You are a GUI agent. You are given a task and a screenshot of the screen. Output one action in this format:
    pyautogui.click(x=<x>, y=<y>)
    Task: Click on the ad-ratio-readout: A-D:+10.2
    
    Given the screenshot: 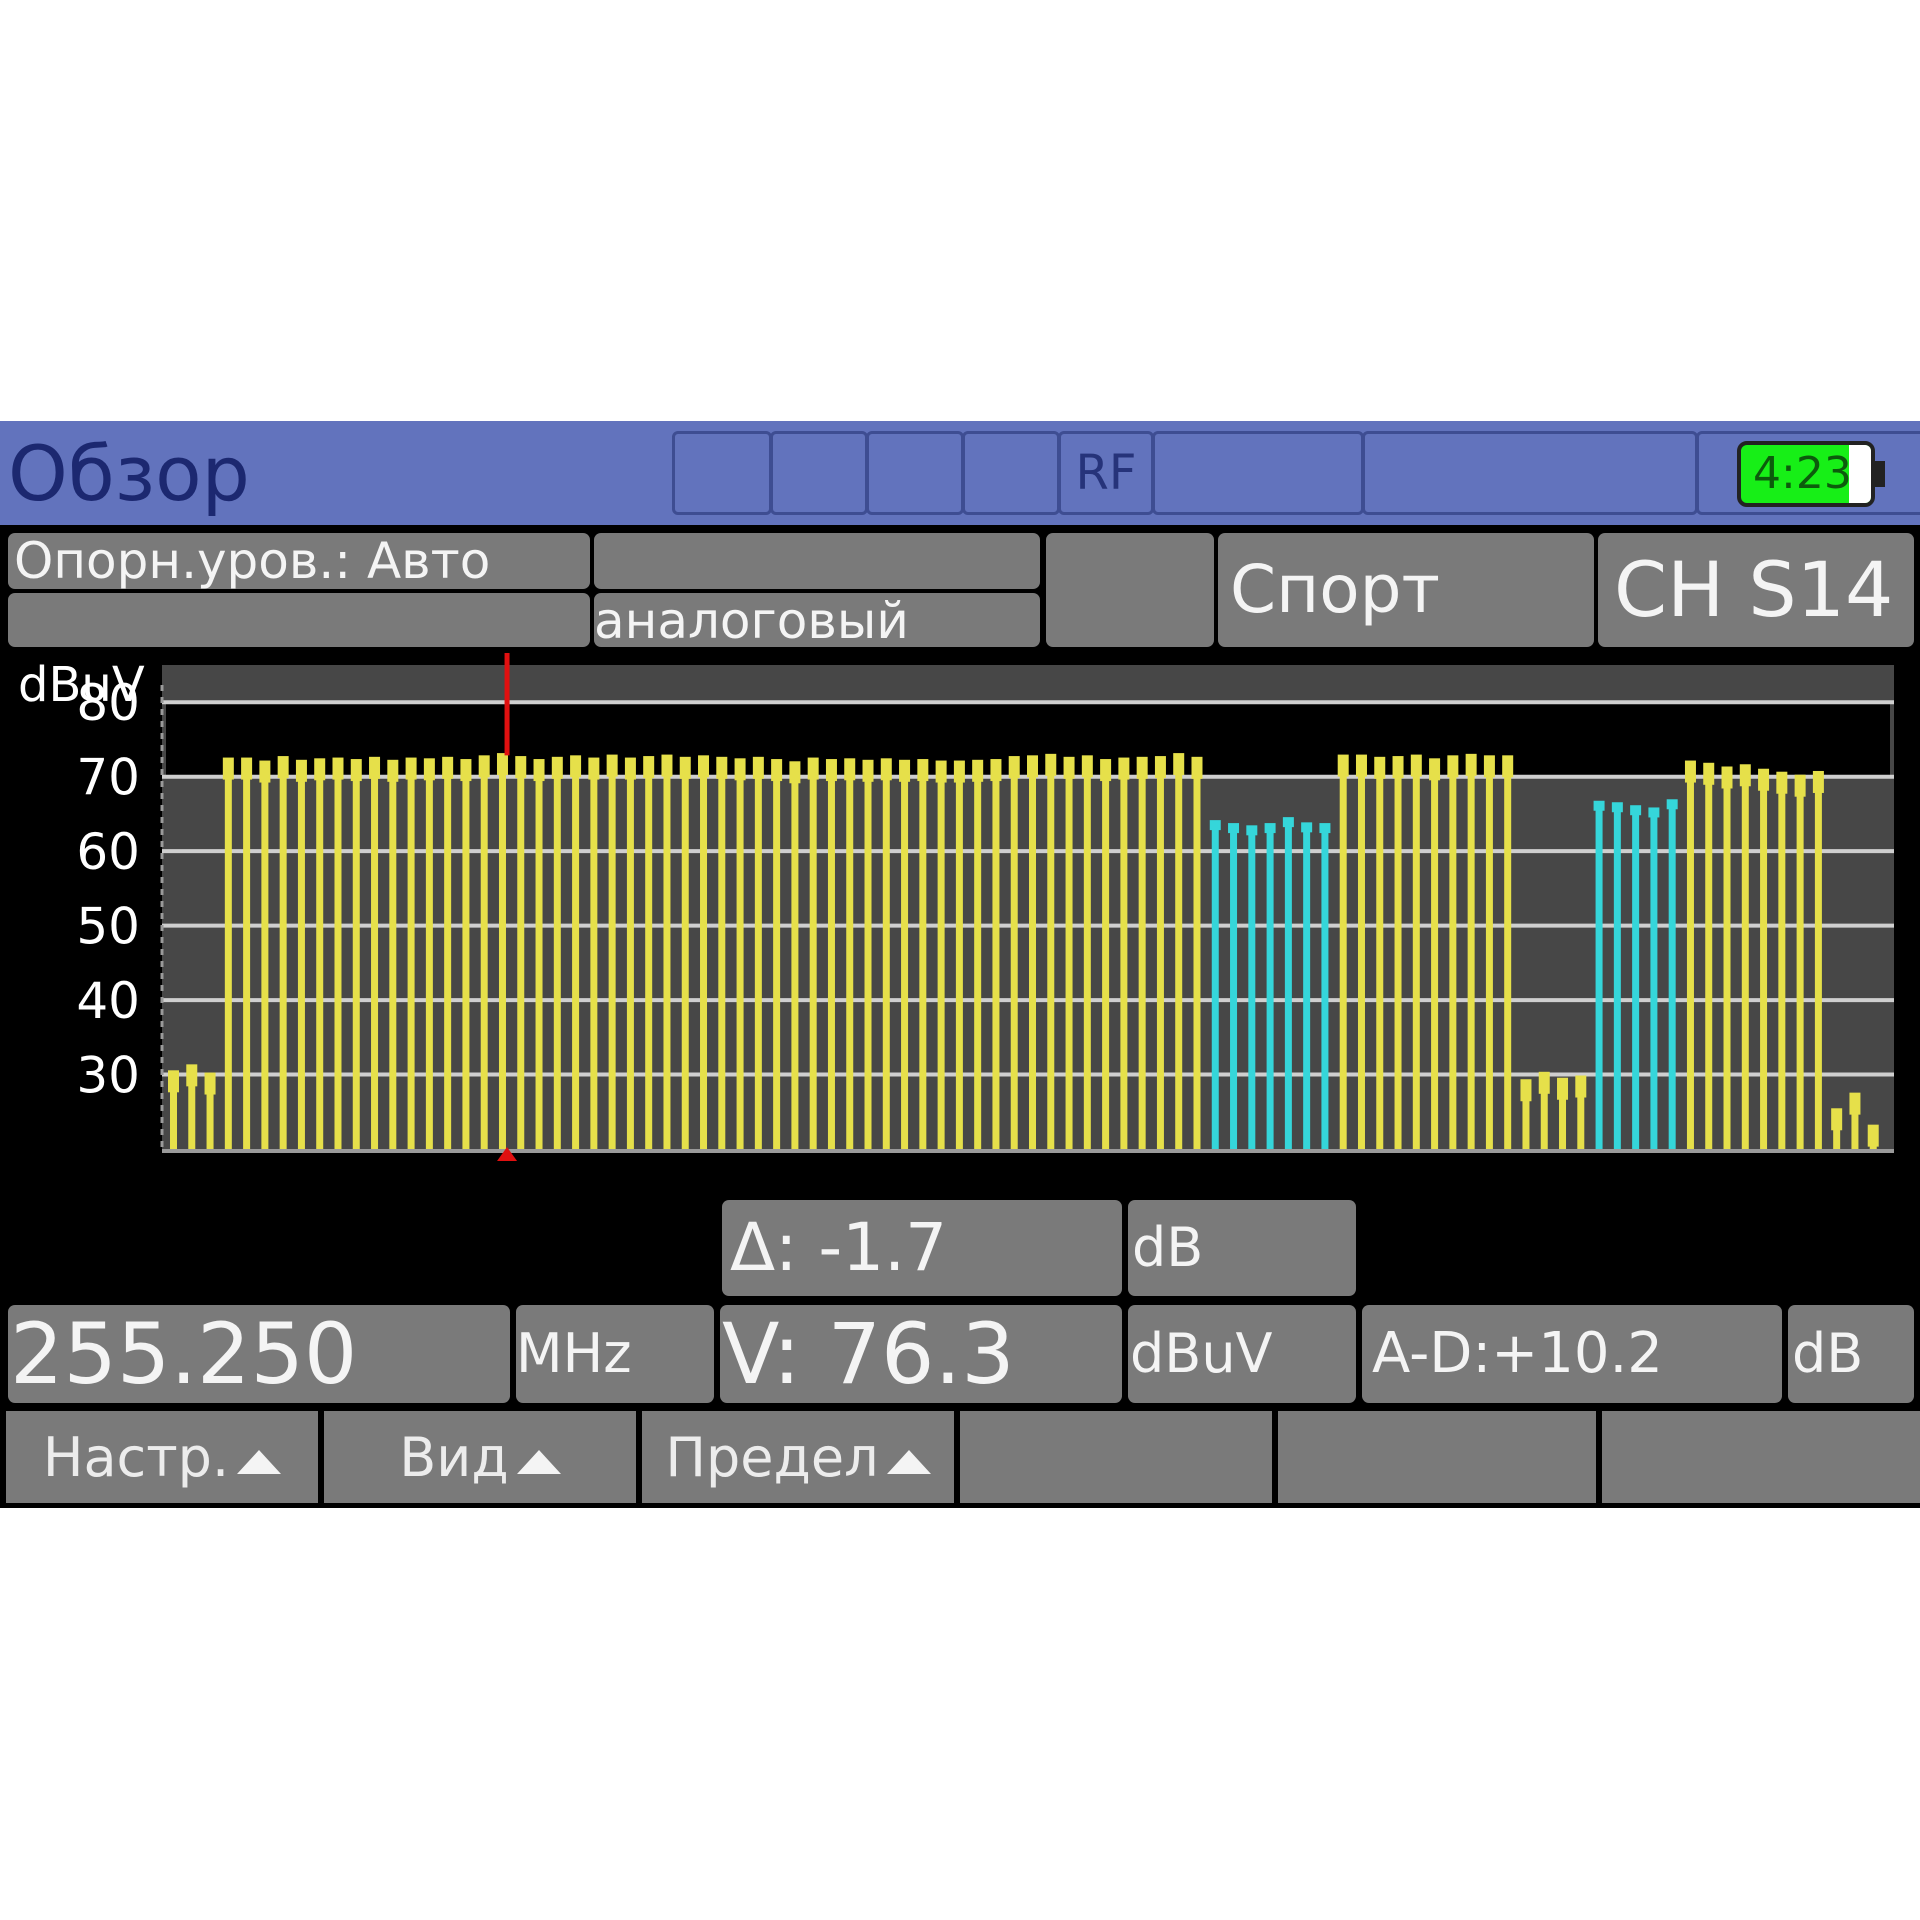 What is the action you would take?
    pyautogui.click(x=1572, y=1354)
    